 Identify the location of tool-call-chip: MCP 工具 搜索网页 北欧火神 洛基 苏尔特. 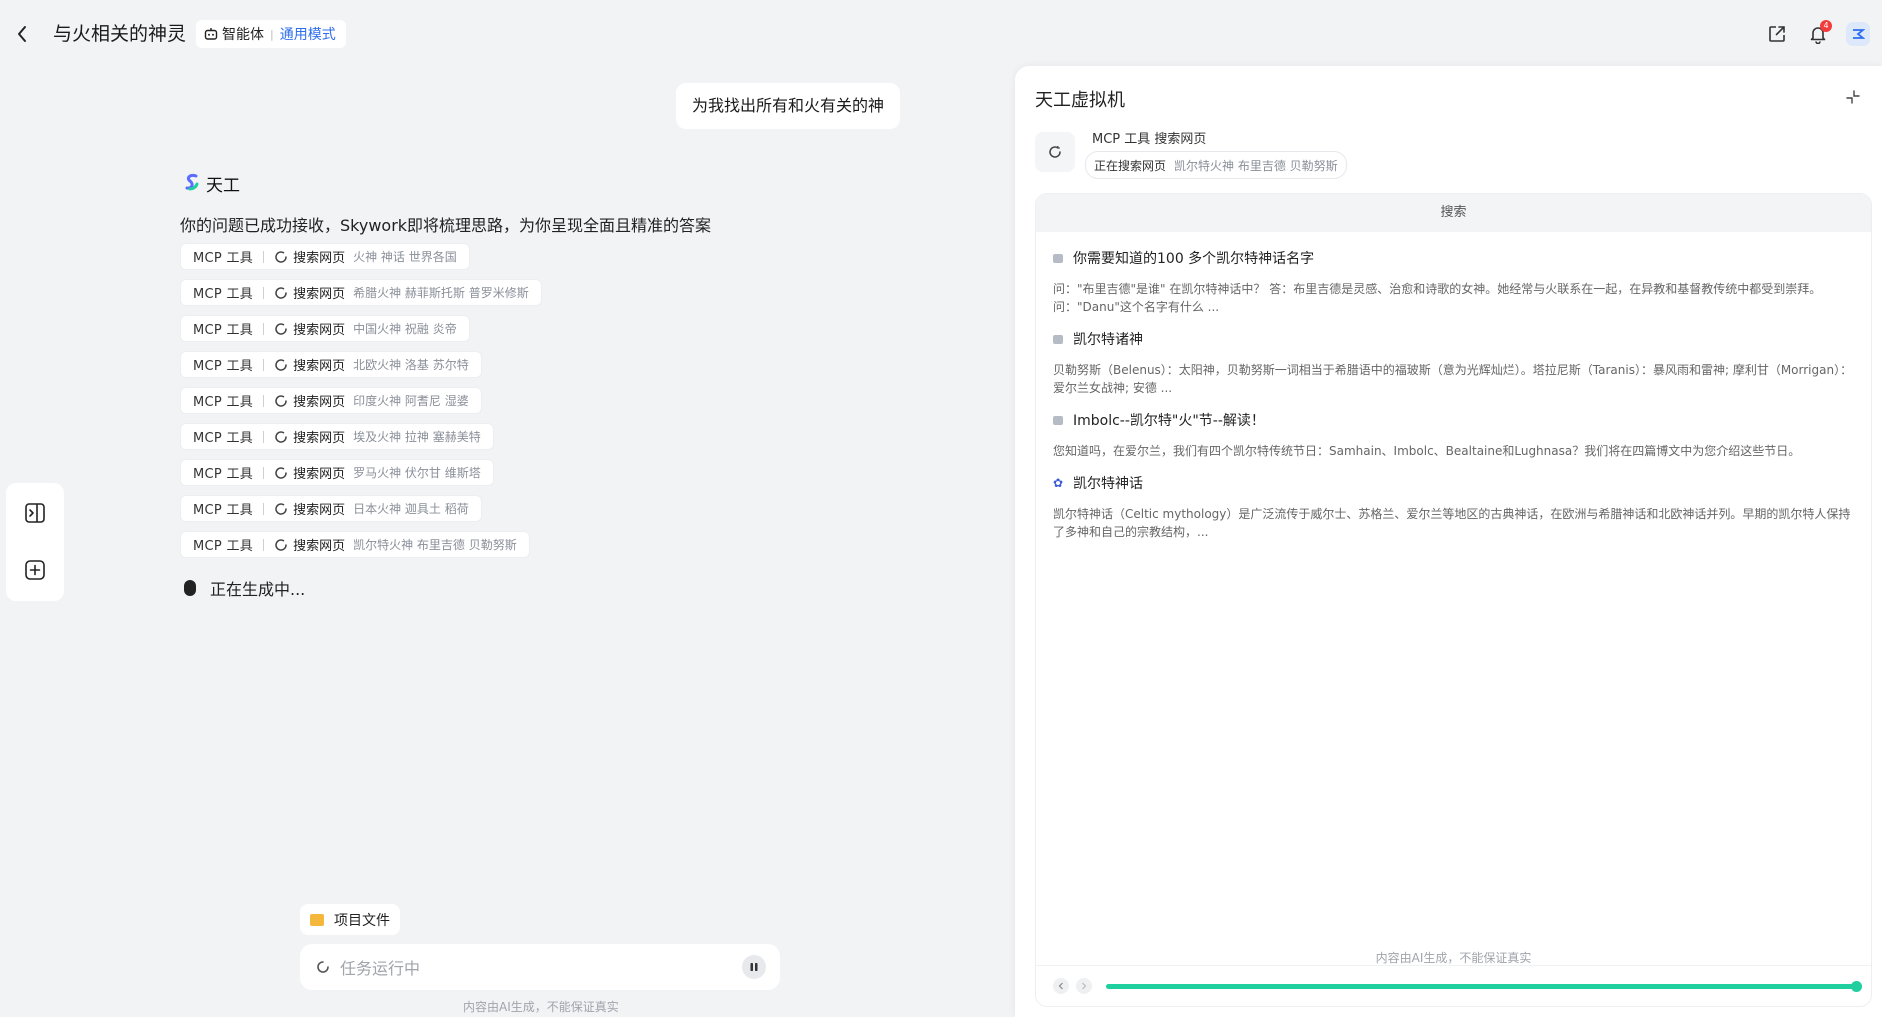
(331, 364).